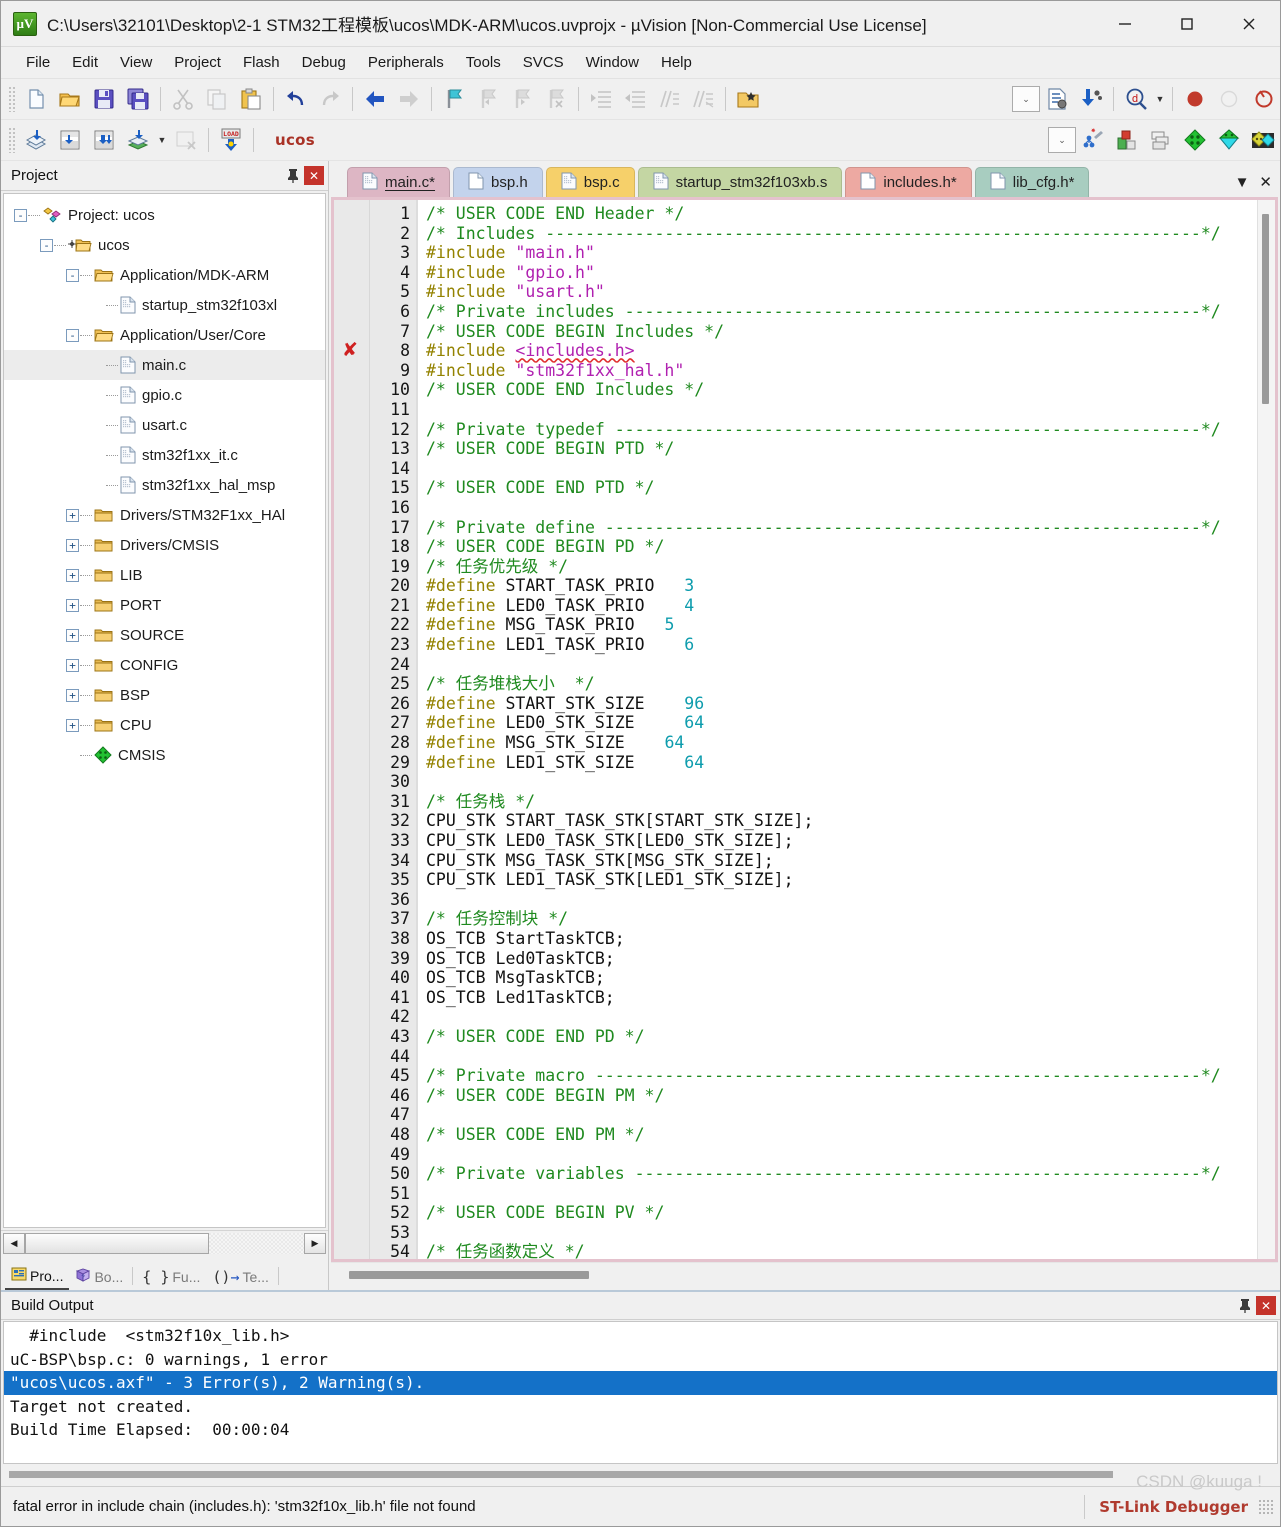 Image resolution: width=1281 pixels, height=1527 pixels. Describe the element at coordinates (46, 245) in the screenshot. I see `tree-expander-icon: -` at that location.